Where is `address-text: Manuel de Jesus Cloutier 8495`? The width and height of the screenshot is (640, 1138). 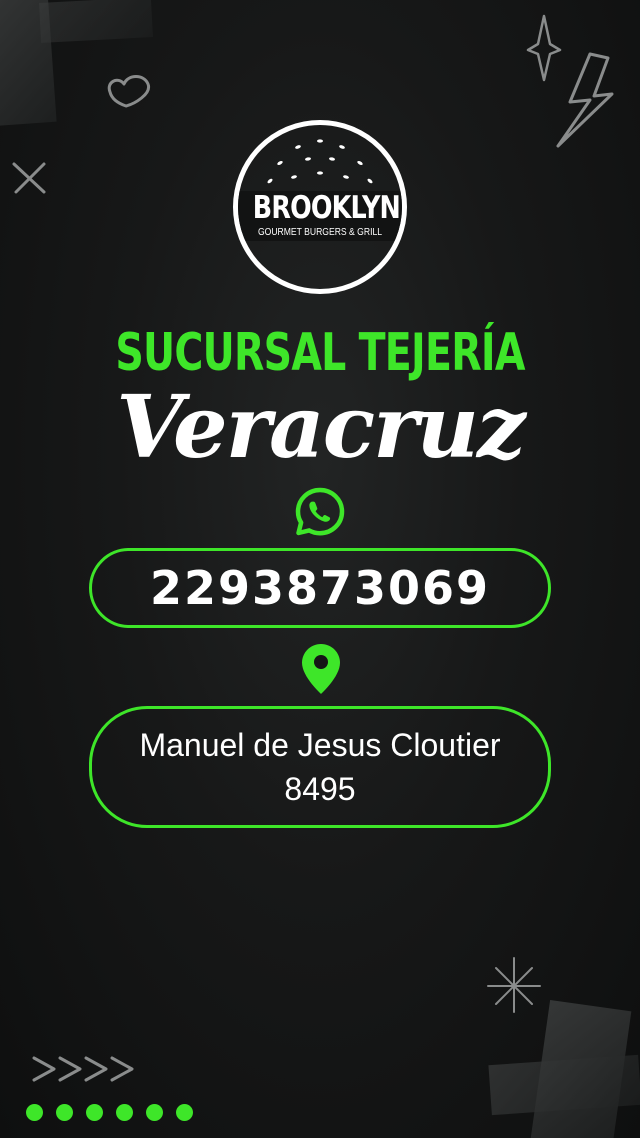 address-text: Manuel de Jesus Cloutier 8495 is located at coordinates (320, 767).